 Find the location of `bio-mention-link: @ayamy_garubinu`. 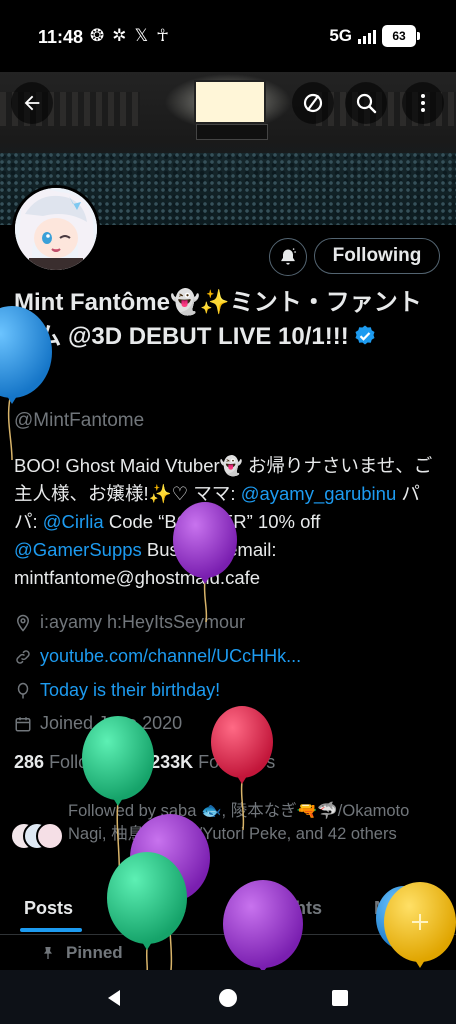

bio-mention-link: @ayamy_garubinu is located at coordinates (319, 493).